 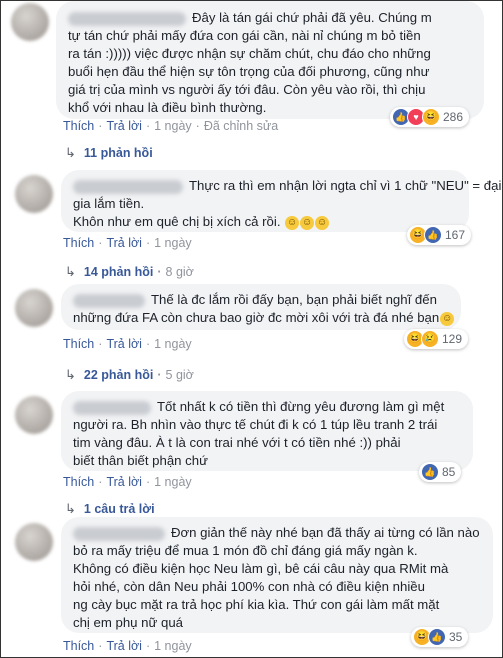 What do you see at coordinates (452, 339) in the screenshot?
I see `reaction-count: 129` at bounding box center [452, 339].